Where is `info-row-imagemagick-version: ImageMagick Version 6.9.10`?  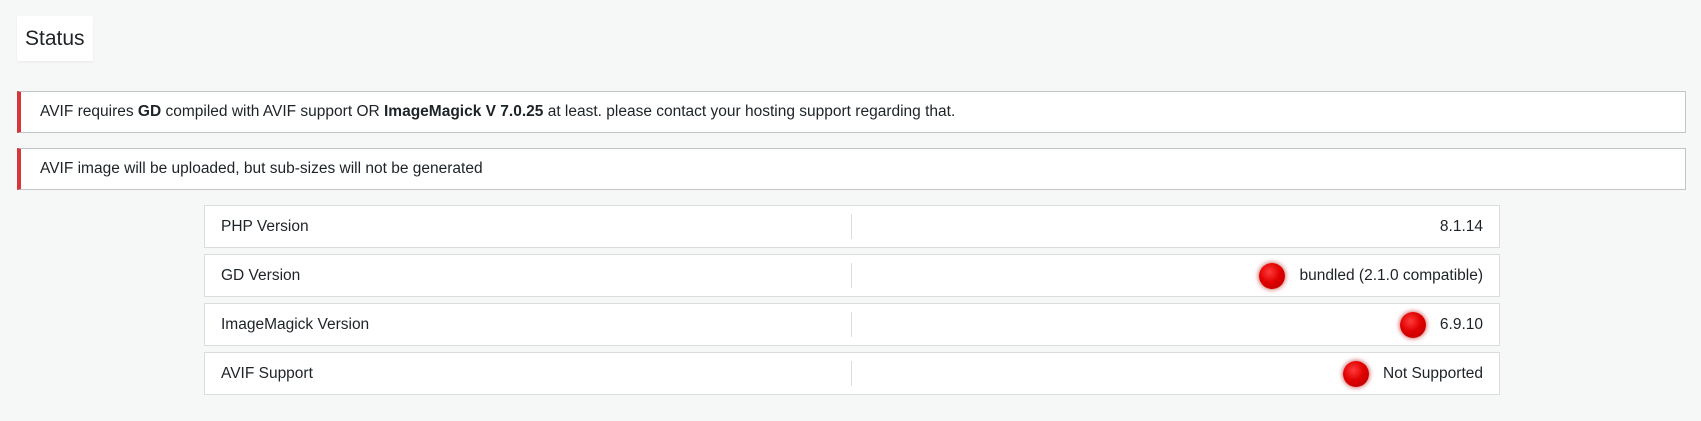
info-row-imagemagick-version: ImageMagick Version 6.9.10 is located at coordinates (852, 324).